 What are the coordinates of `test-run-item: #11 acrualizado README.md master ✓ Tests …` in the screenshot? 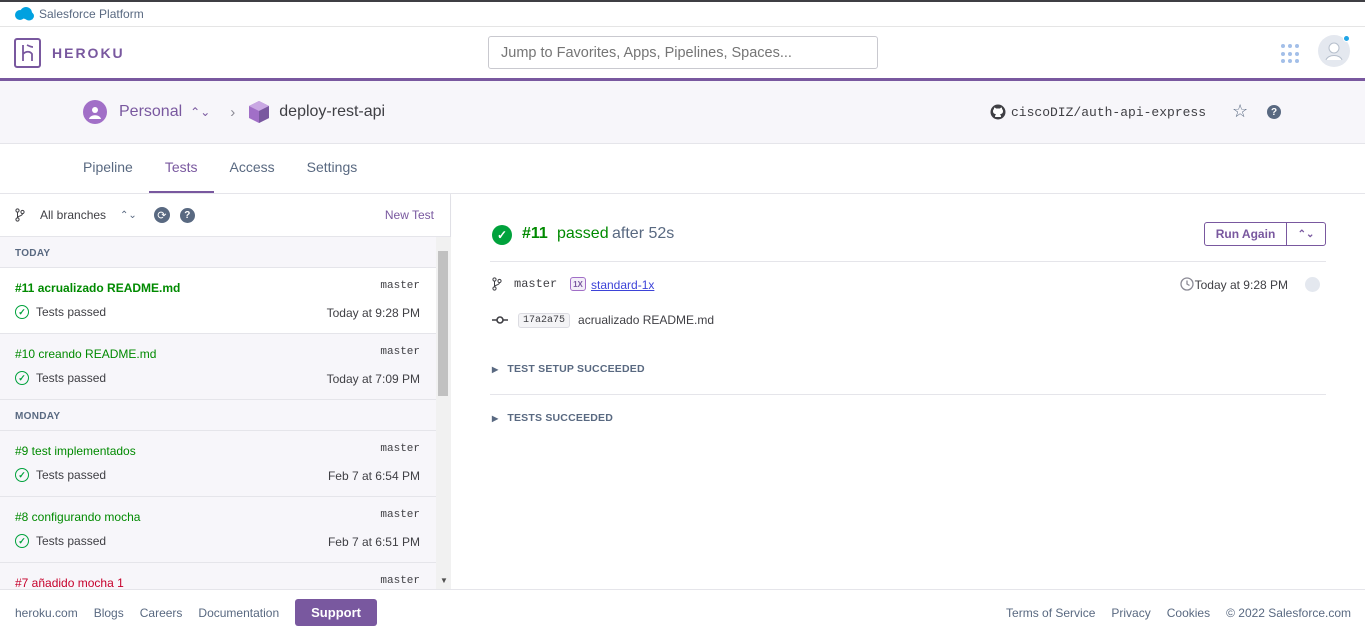 It's located at (218, 301).